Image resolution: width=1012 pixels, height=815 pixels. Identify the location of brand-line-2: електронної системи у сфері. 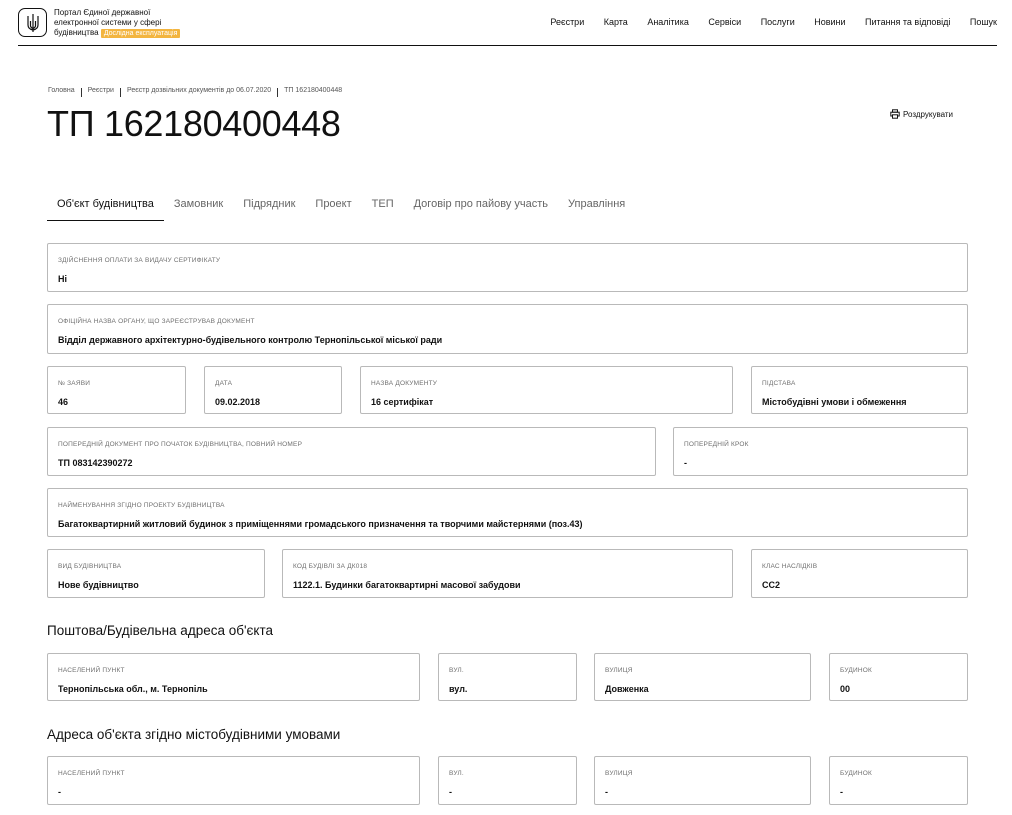
(108, 22).